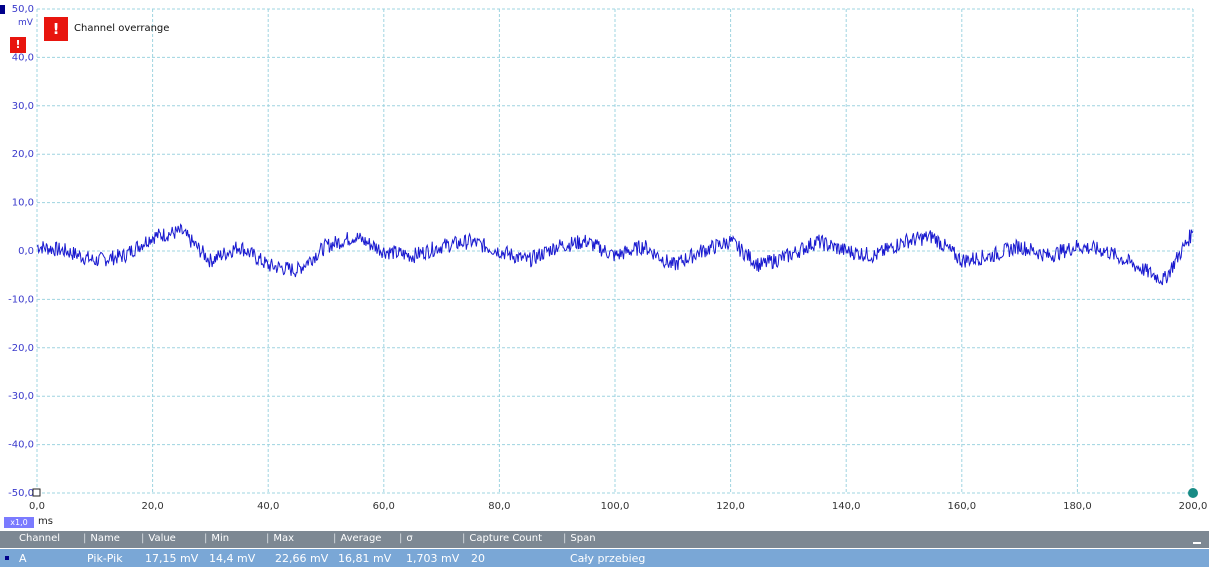 Image resolution: width=1209 pixels, height=567 pixels. What do you see at coordinates (26, 251) in the screenshot?
I see `y-tick-label: 0,0` at bounding box center [26, 251].